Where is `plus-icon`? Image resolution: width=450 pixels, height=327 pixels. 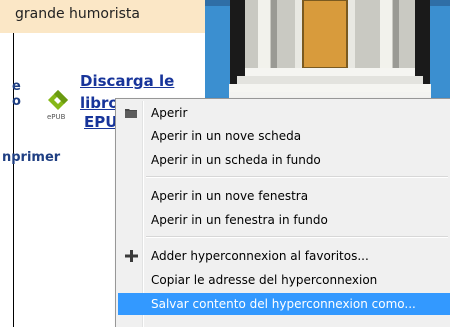
plus-icon is located at coordinates (131, 256).